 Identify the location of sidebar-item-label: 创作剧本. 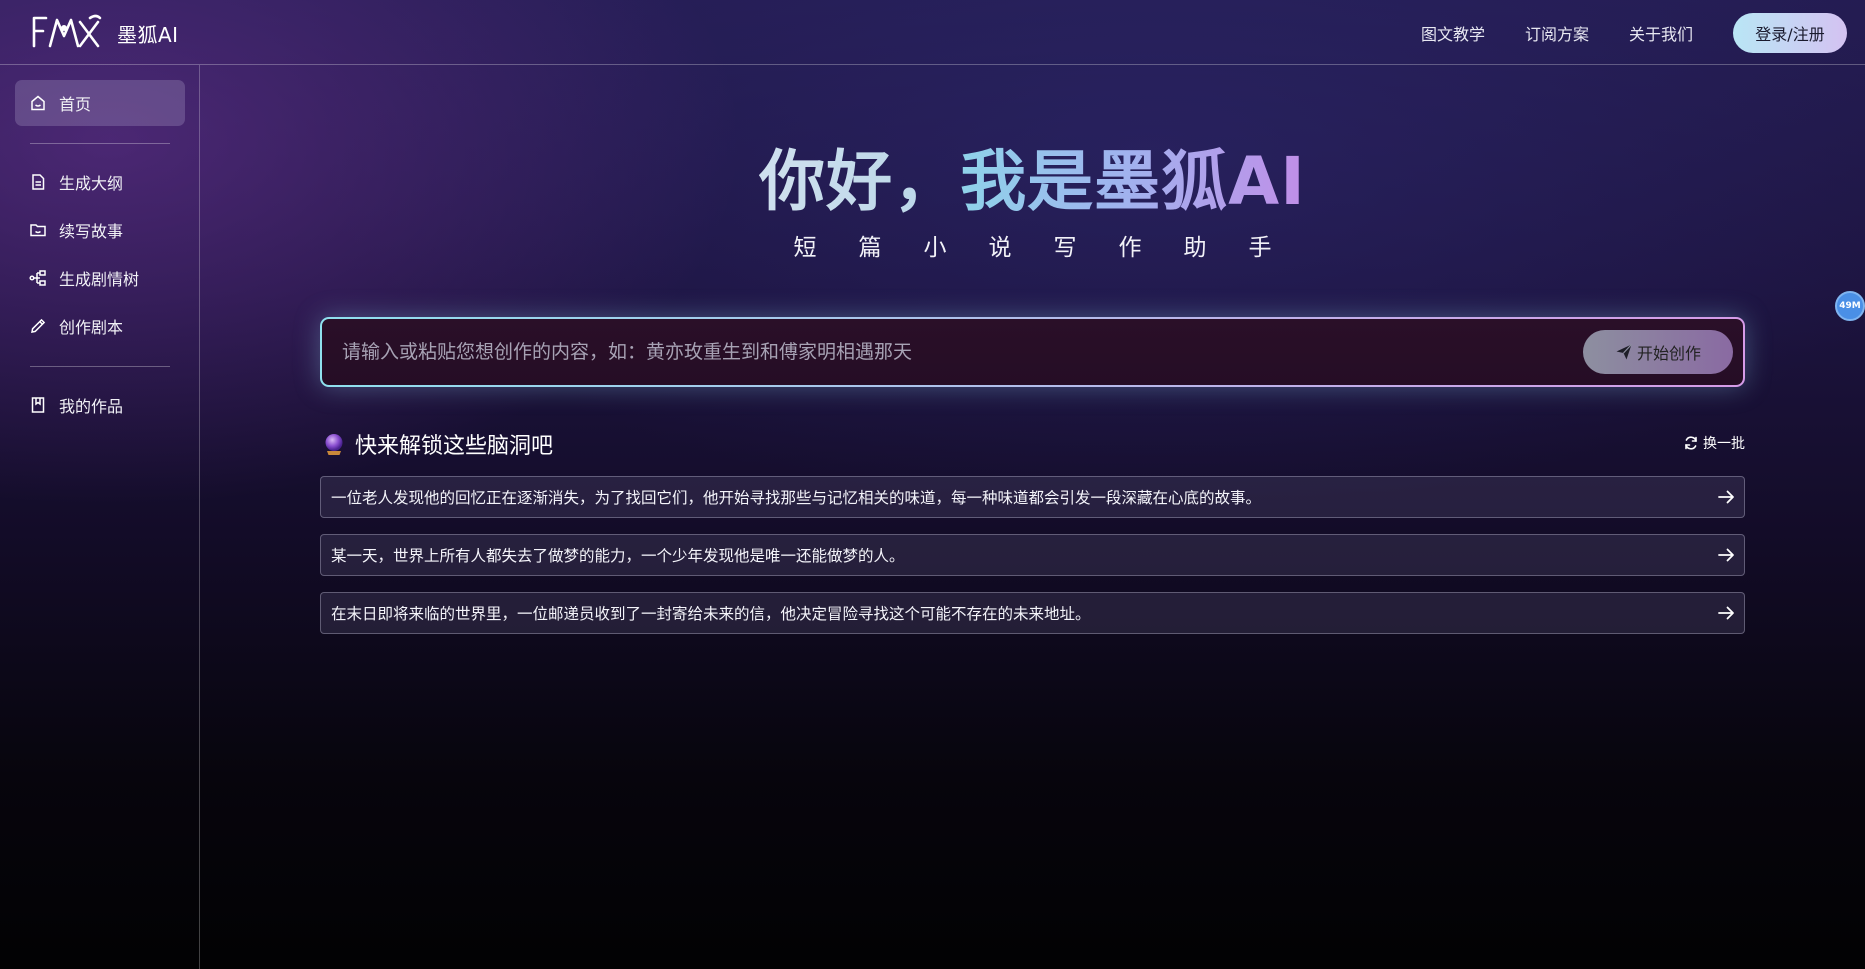
(91, 327).